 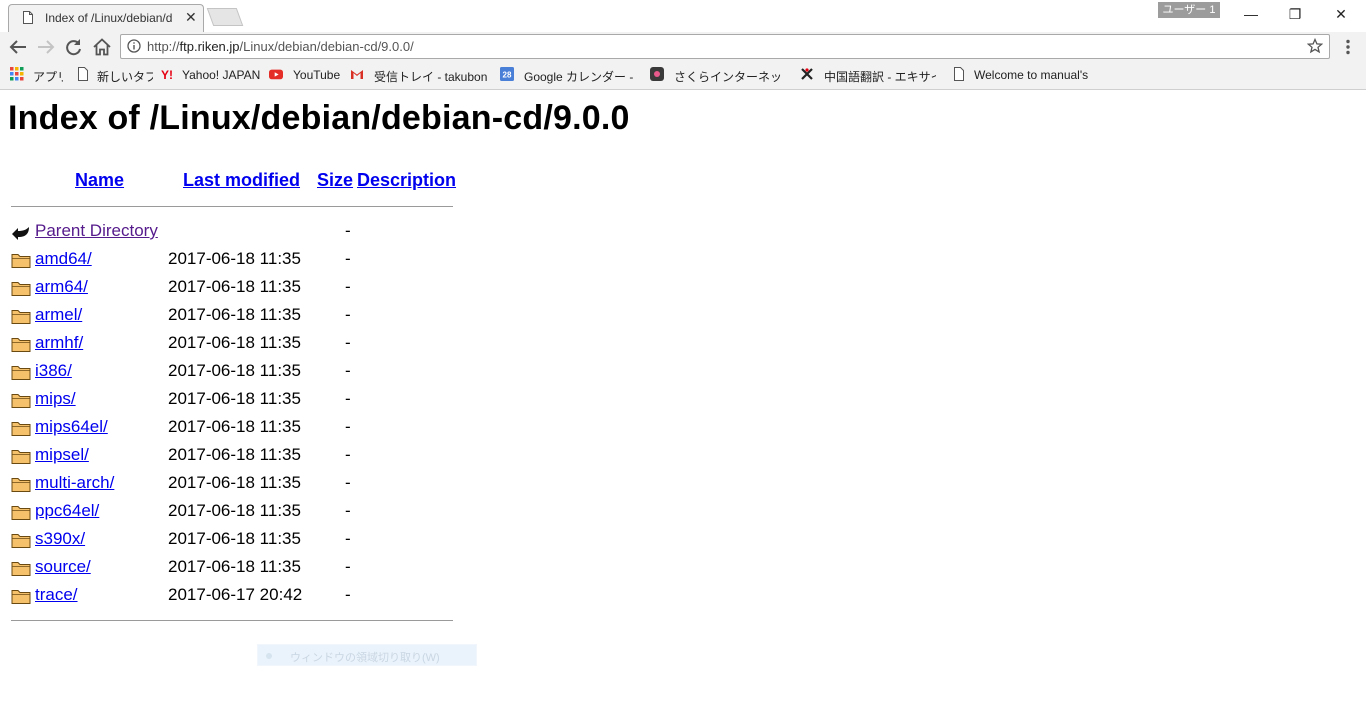 I want to click on table-row: source/2017-06-18 11:35 -, so click(x=230, y=568).